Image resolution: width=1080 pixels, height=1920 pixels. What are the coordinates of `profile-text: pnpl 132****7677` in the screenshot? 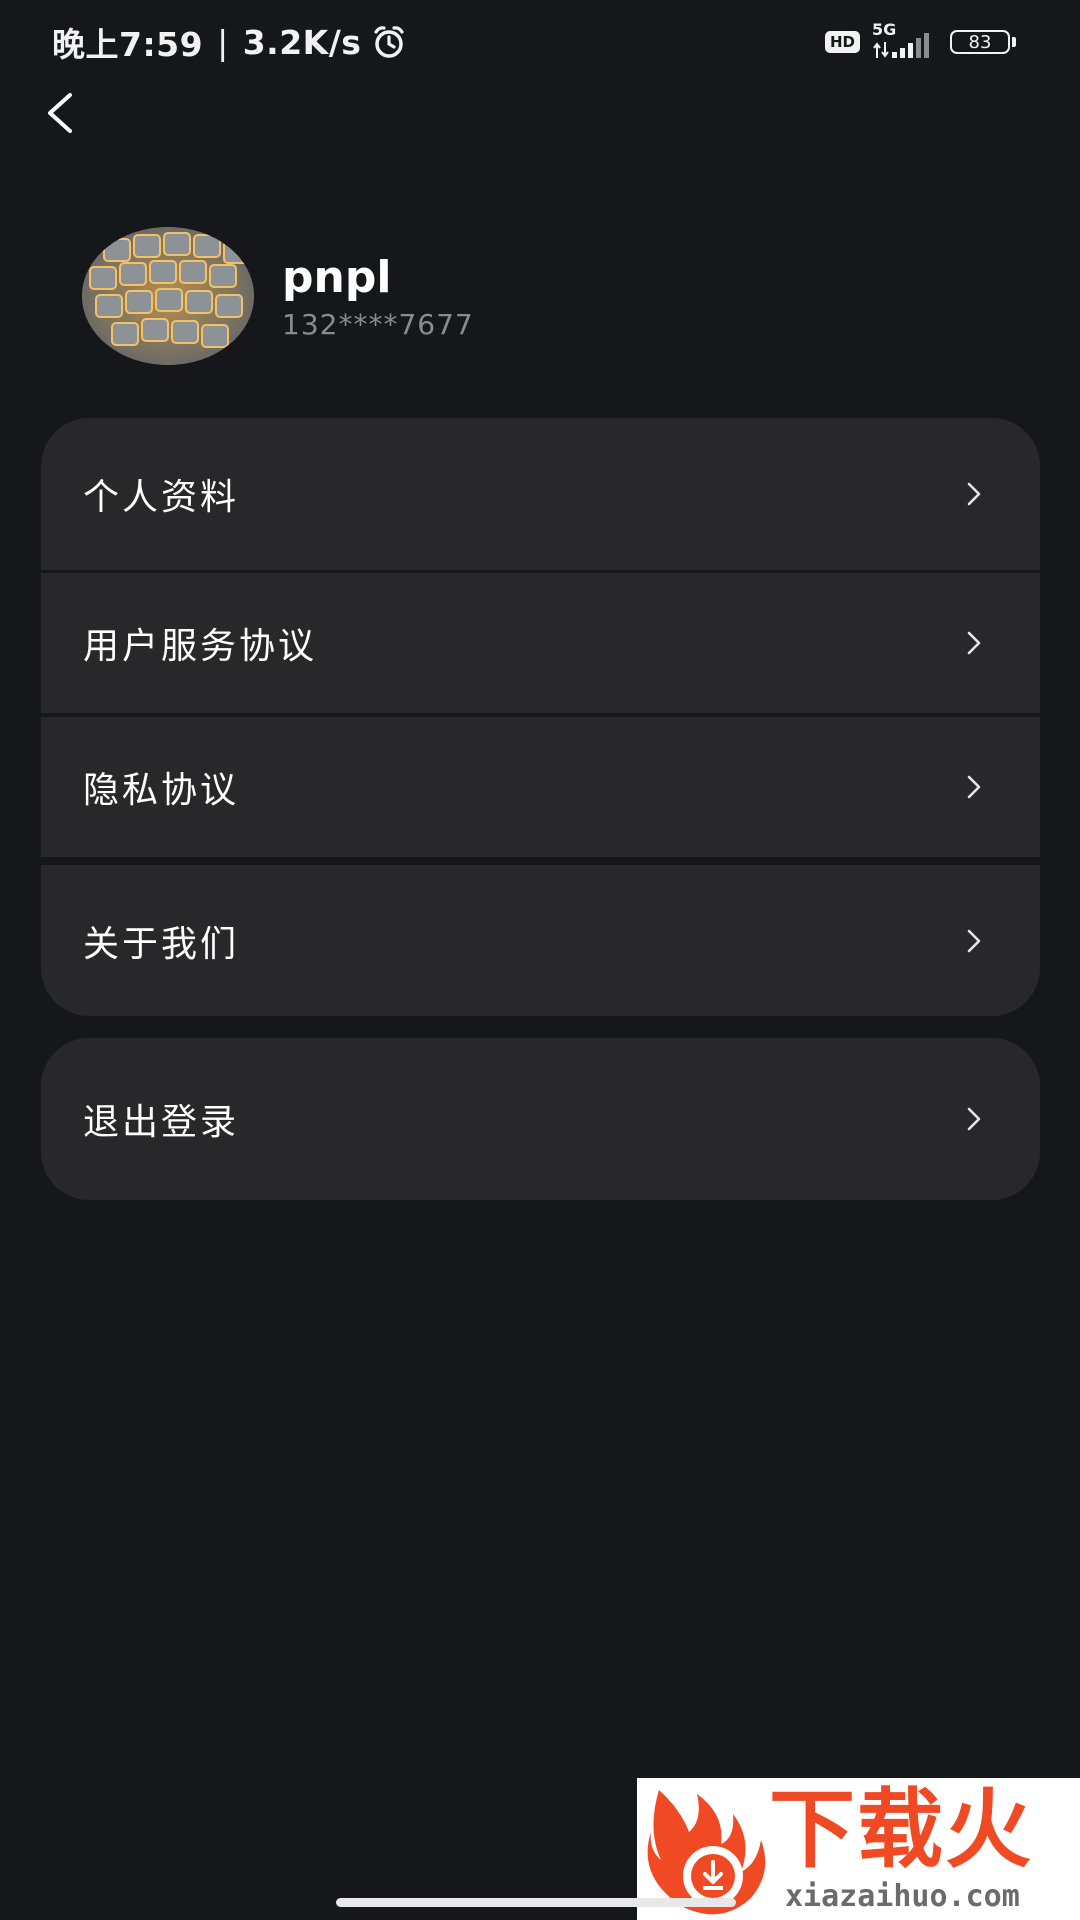 It's located at (378, 296).